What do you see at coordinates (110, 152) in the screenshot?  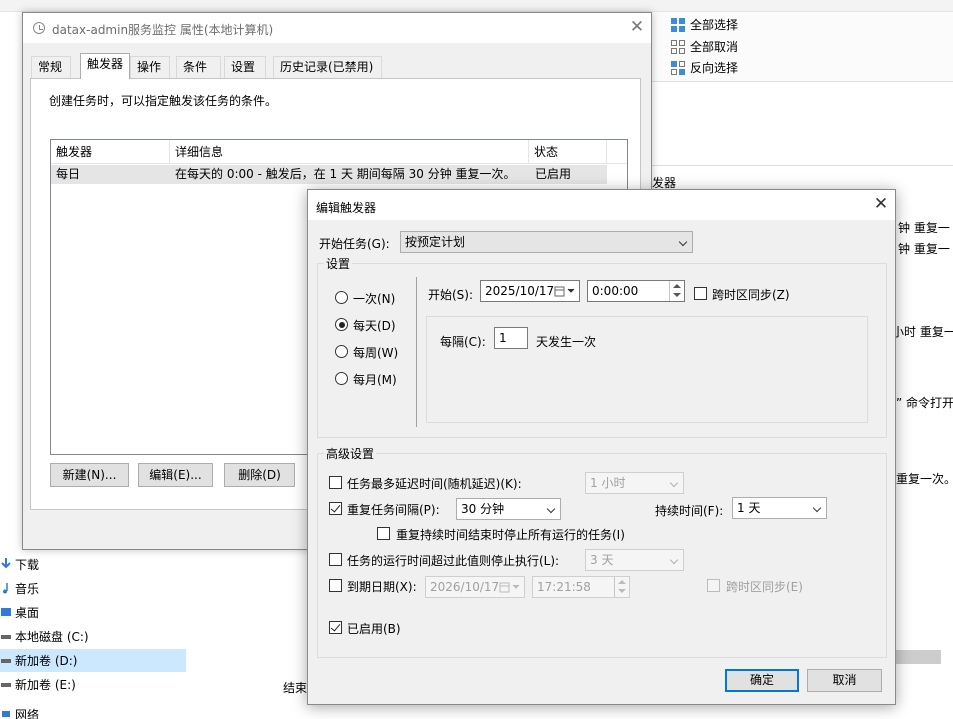 I see `column-header-trigger: 触发器` at bounding box center [110, 152].